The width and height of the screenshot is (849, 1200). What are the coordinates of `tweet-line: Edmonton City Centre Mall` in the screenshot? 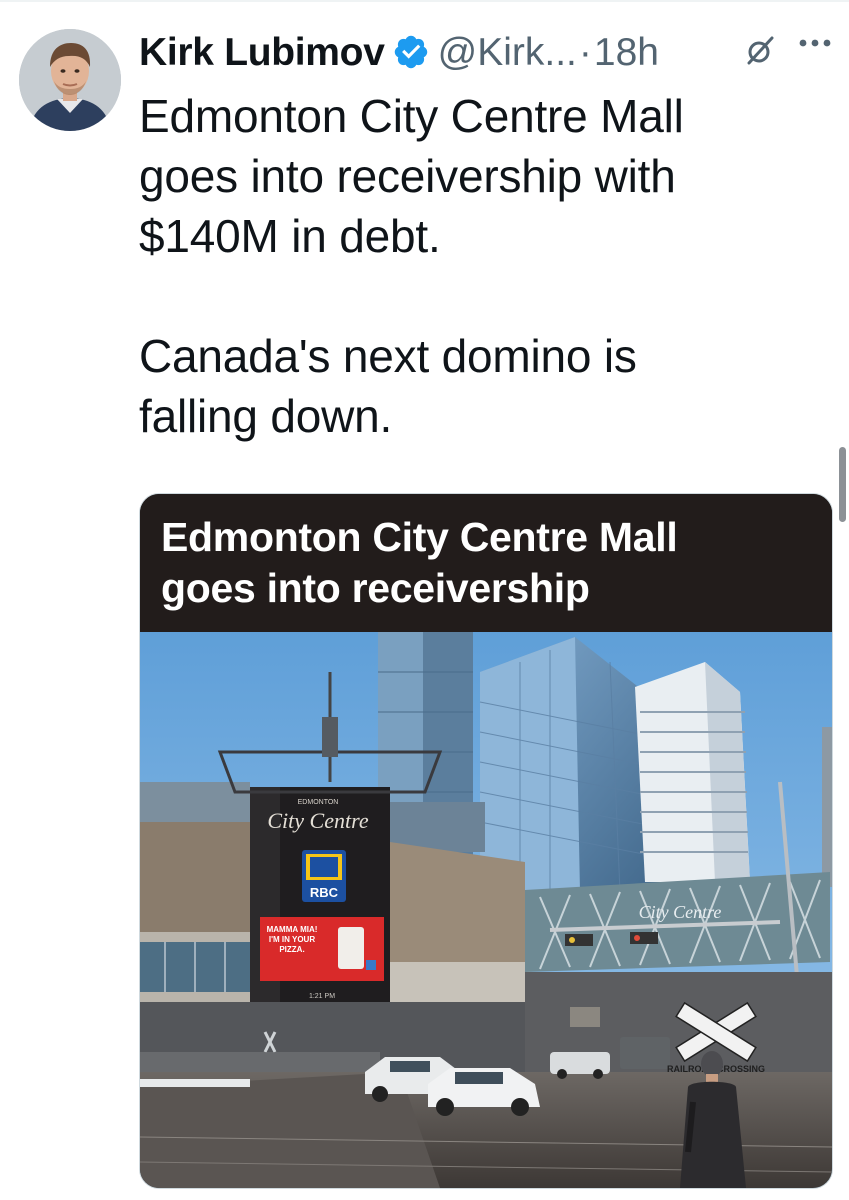 It's located at (411, 116).